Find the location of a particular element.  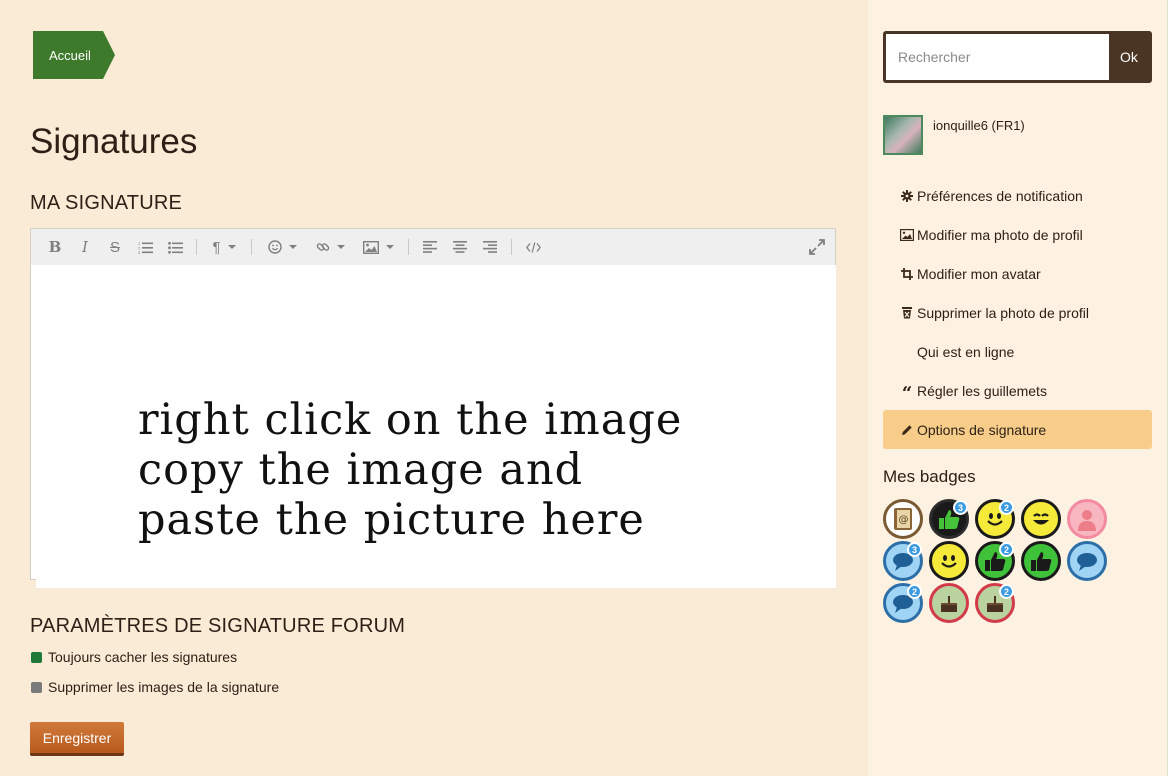

menu-item-signature-options: Options de signature is located at coordinates (1017, 429).